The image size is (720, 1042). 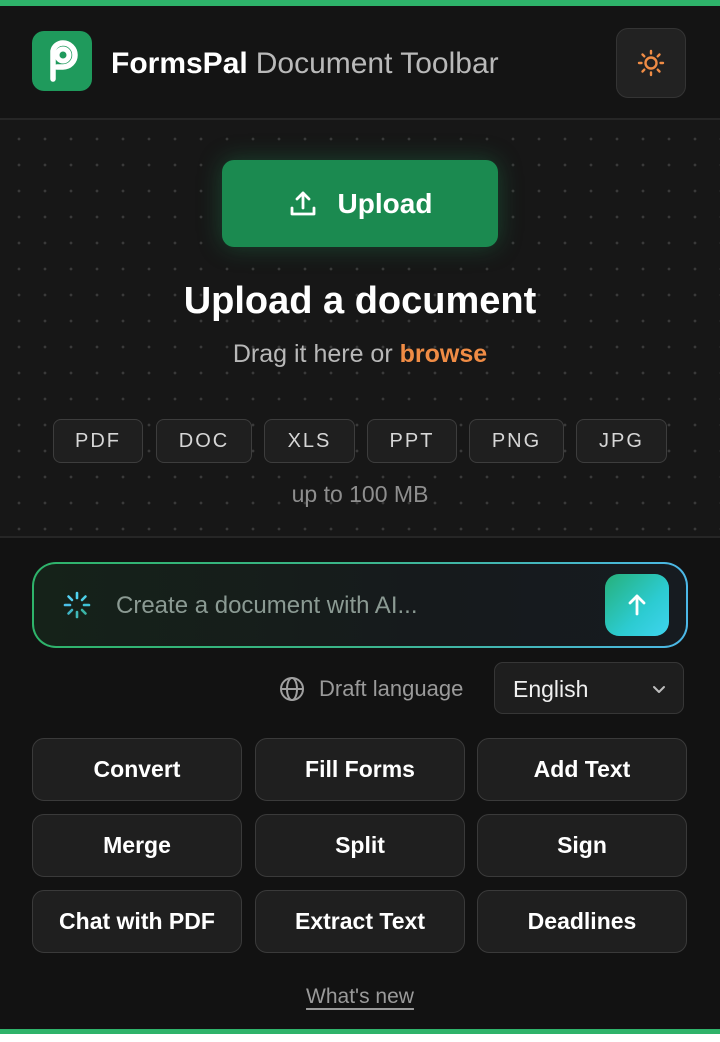 I want to click on upload-button: Upload, so click(x=360, y=203).